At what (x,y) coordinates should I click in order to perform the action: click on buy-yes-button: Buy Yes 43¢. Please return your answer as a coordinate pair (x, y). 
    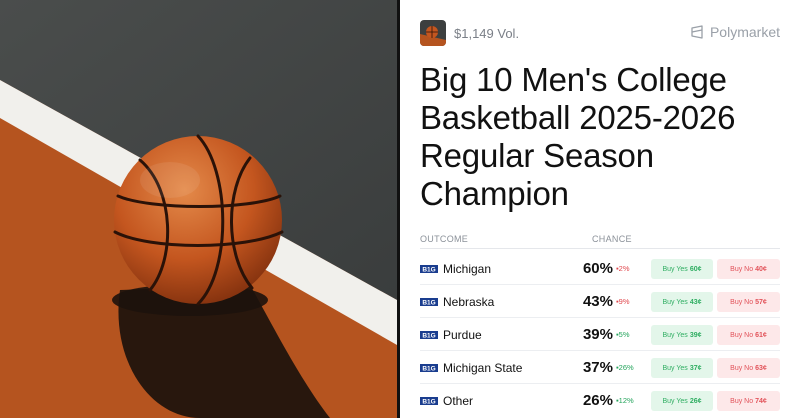
    Looking at the image, I should click on (682, 302).